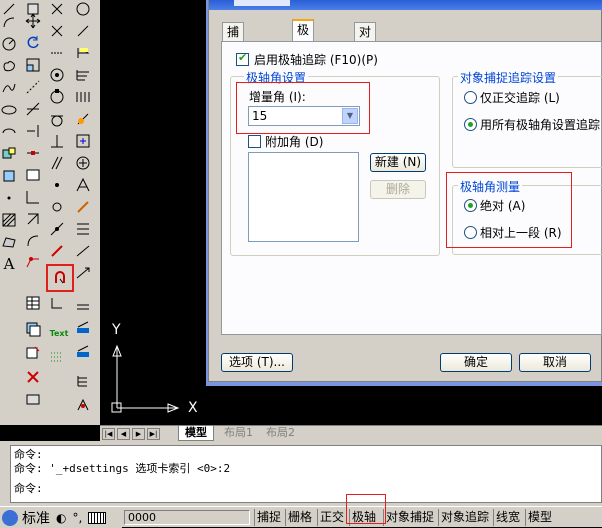 Image resolution: width=602 pixels, height=528 pixels. What do you see at coordinates (303, 55) in the screenshot?
I see `tab-polar-tracking: 极轴追踪` at bounding box center [303, 55].